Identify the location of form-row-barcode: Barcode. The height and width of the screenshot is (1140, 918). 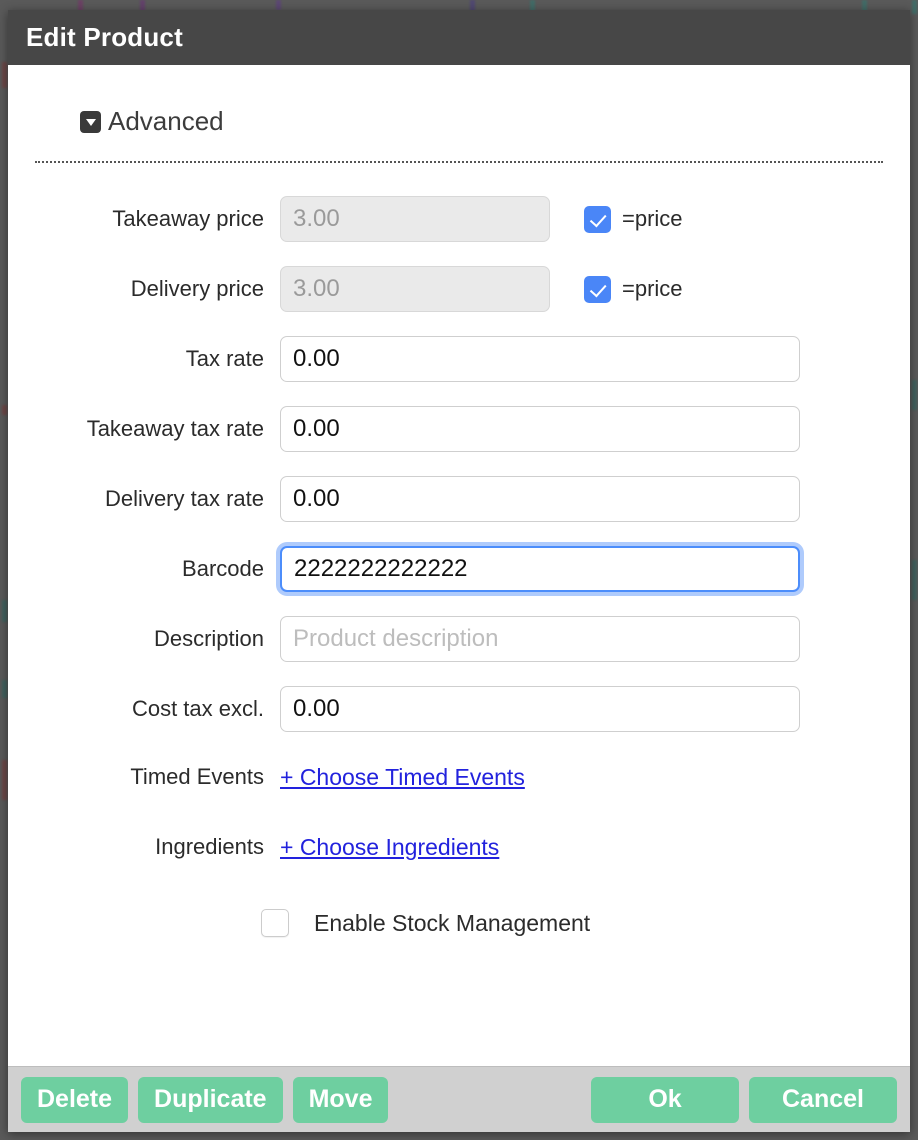
(459, 569).